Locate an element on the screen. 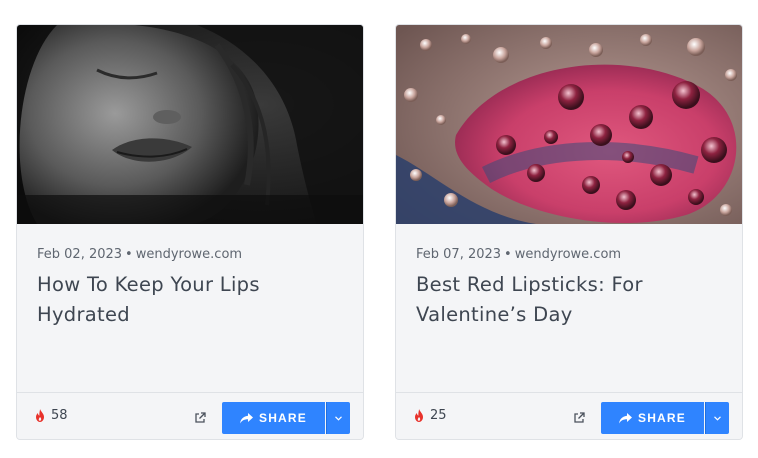 This screenshot has width=758, height=458. likes-counter: 25 is located at coordinates (430, 415).